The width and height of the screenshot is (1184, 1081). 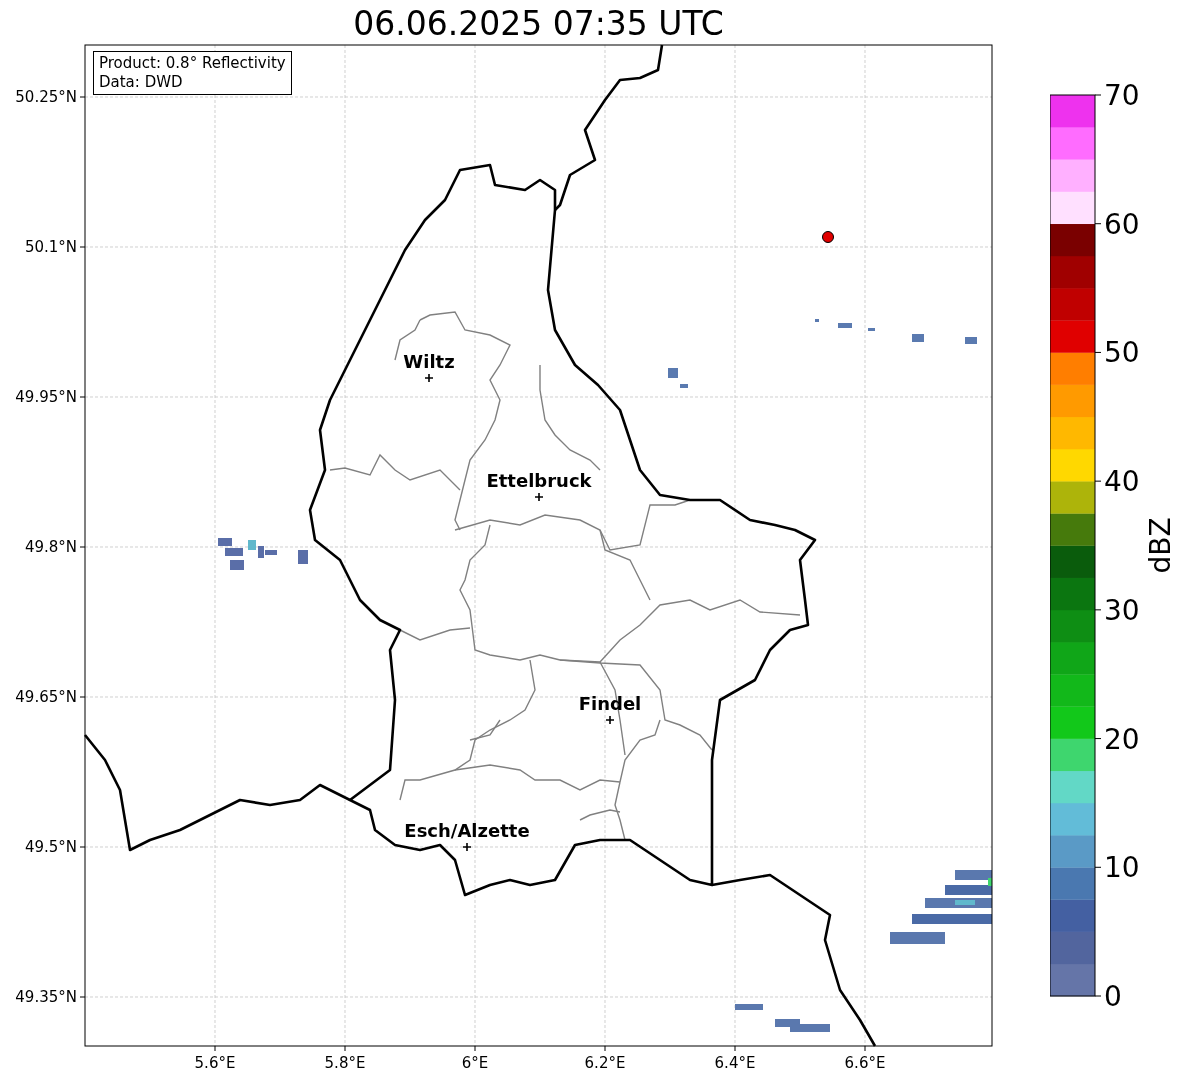 What do you see at coordinates (345, 1063) in the screenshot?
I see `longitude-label: 5.8°E` at bounding box center [345, 1063].